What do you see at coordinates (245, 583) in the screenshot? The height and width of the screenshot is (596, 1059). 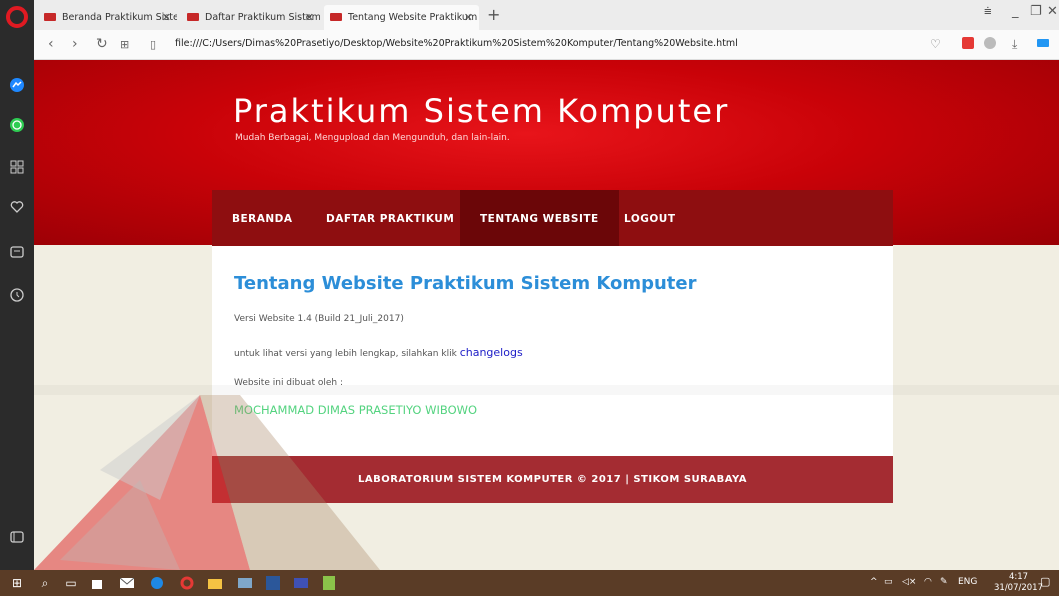 I see `app-icon` at bounding box center [245, 583].